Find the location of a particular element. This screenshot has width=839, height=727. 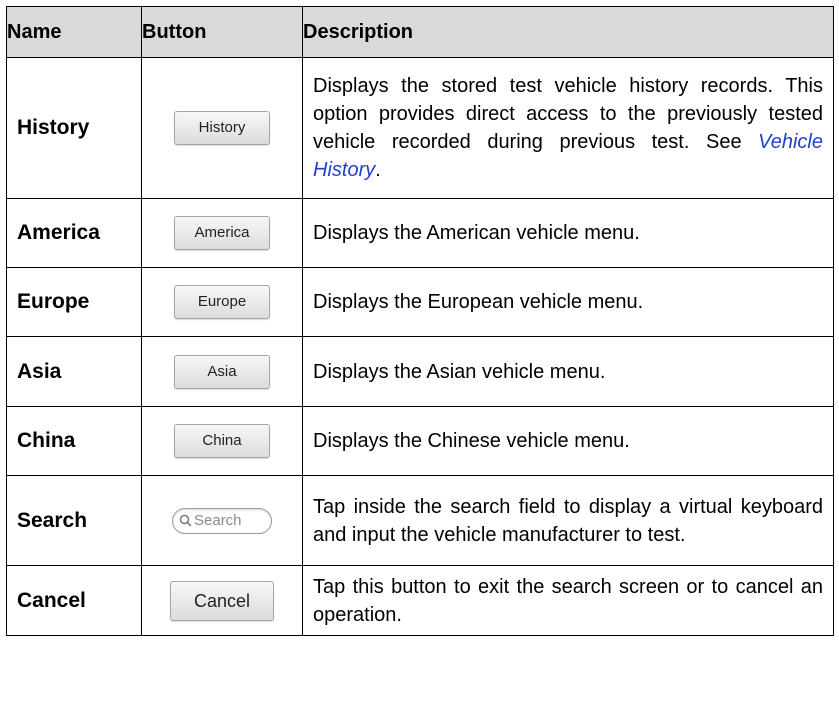

table-header-row: Name Button Description is located at coordinates (420, 32).